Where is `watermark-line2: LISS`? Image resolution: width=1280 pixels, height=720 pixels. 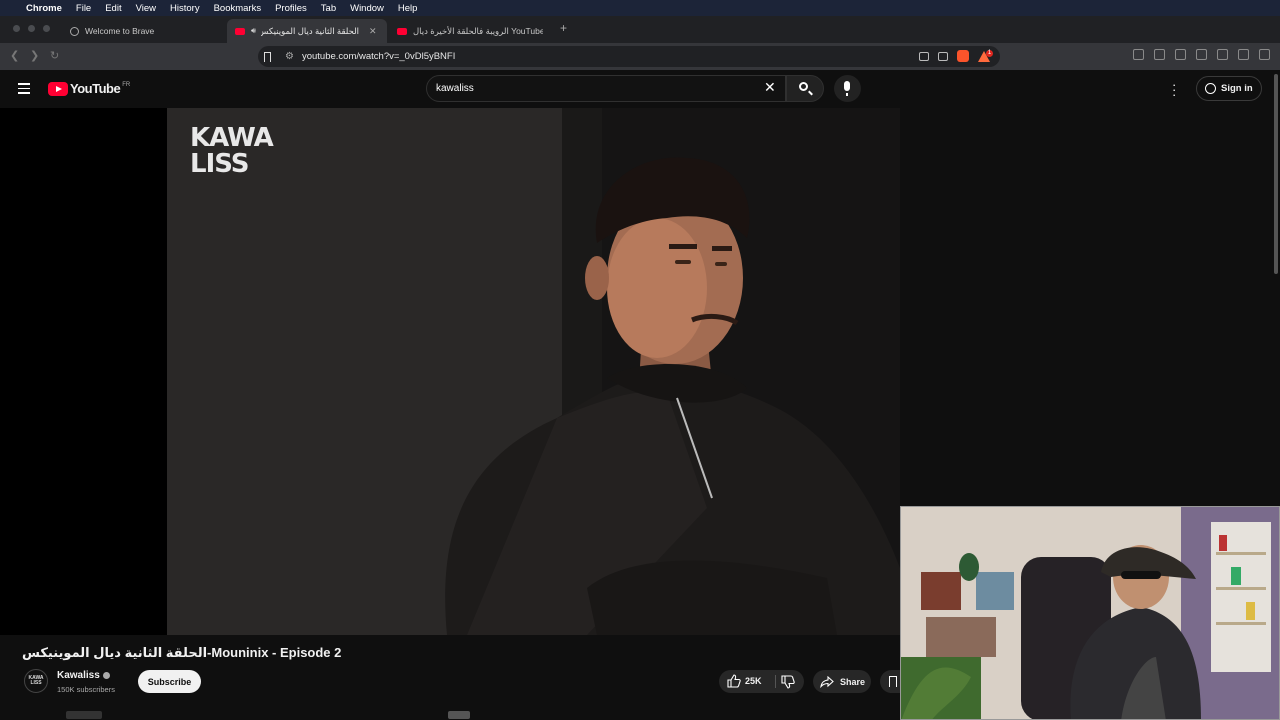
watermark-line2: LISS is located at coordinates (220, 164).